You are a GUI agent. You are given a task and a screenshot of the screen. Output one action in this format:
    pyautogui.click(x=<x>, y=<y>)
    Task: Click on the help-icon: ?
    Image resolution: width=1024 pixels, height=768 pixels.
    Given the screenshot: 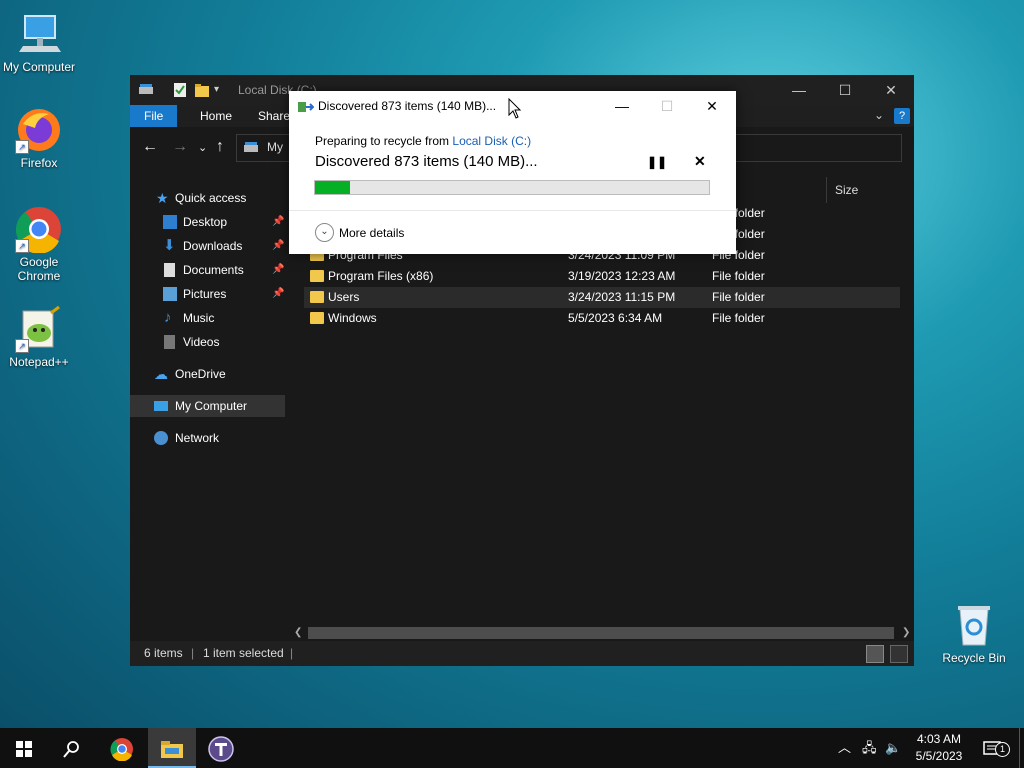 What is the action you would take?
    pyautogui.click(x=902, y=116)
    